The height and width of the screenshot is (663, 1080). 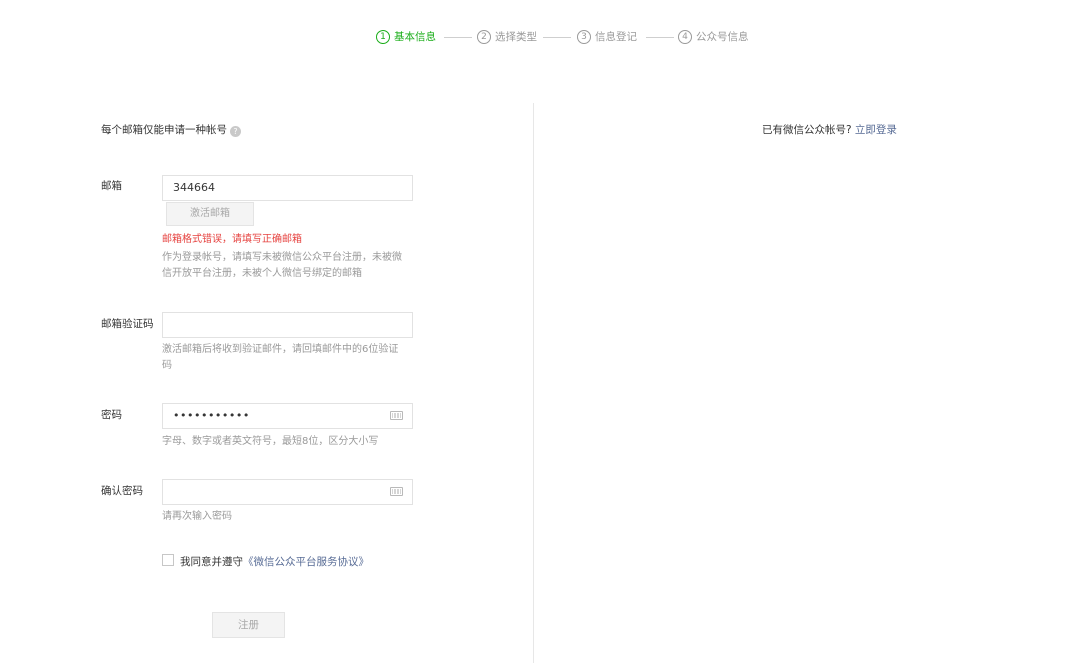 What do you see at coordinates (415, 37) in the screenshot?
I see `step-label: 基本信息` at bounding box center [415, 37].